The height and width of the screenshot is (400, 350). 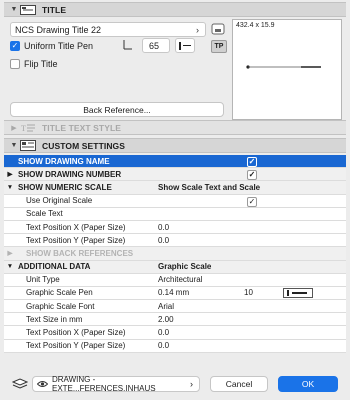 What do you see at coordinates (184, 266) in the screenshot?
I see `row-value: Graphic Scale` at bounding box center [184, 266].